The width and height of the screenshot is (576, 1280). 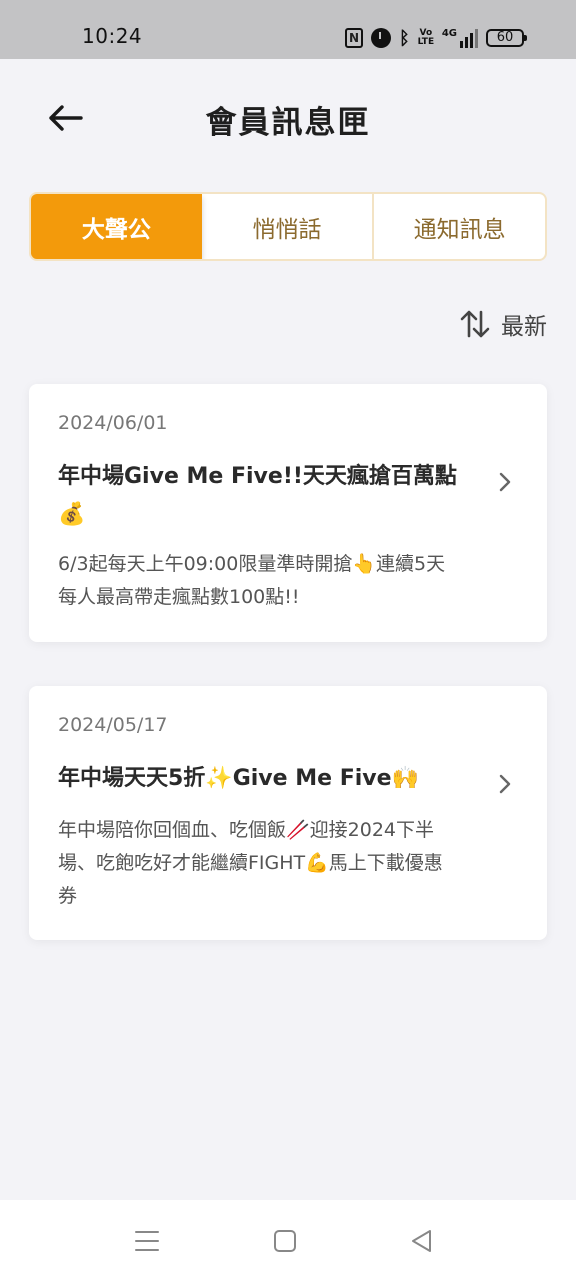 I want to click on status-time: 10:24, so click(x=112, y=36).